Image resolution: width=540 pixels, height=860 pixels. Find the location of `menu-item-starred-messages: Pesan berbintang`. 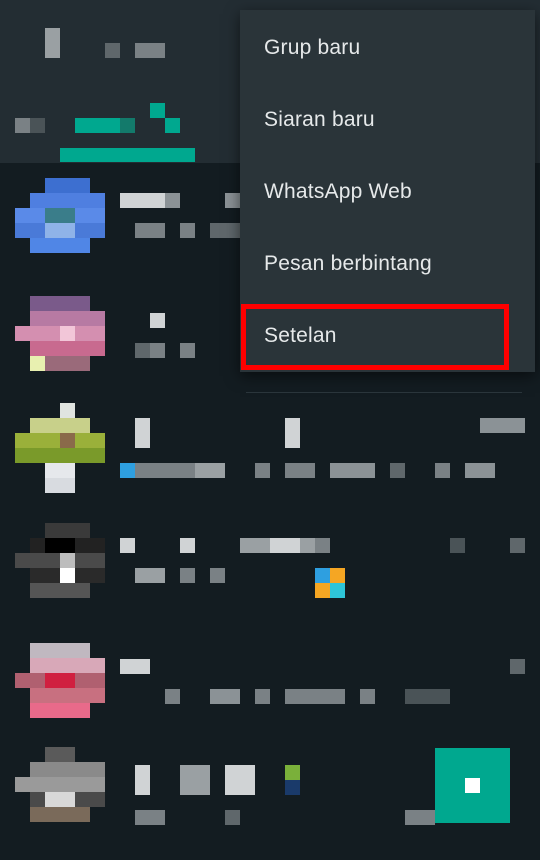

menu-item-starred-messages: Pesan berbintang is located at coordinates (387, 264).